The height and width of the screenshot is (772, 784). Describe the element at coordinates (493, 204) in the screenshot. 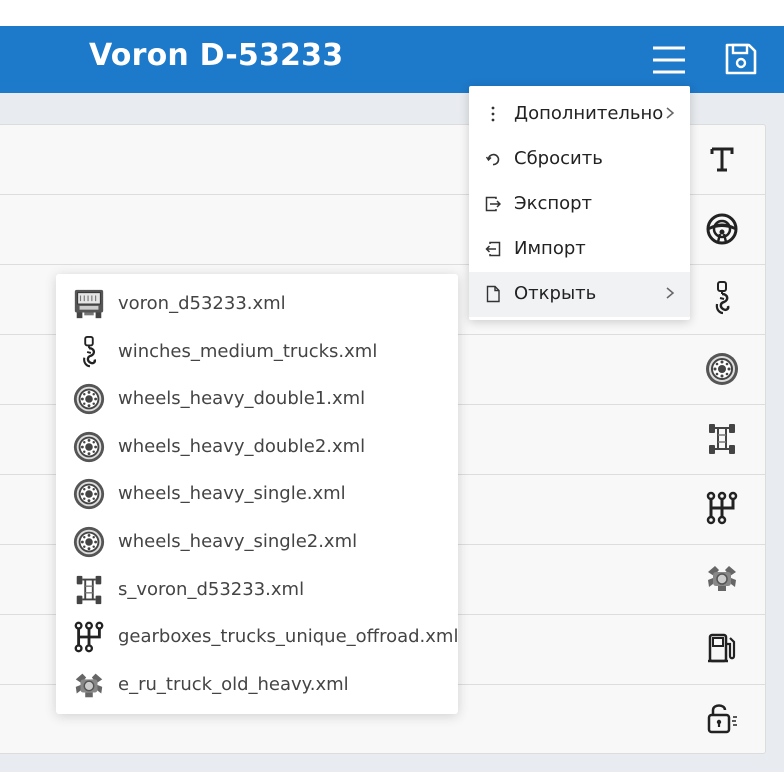

I see `export-icon` at that location.